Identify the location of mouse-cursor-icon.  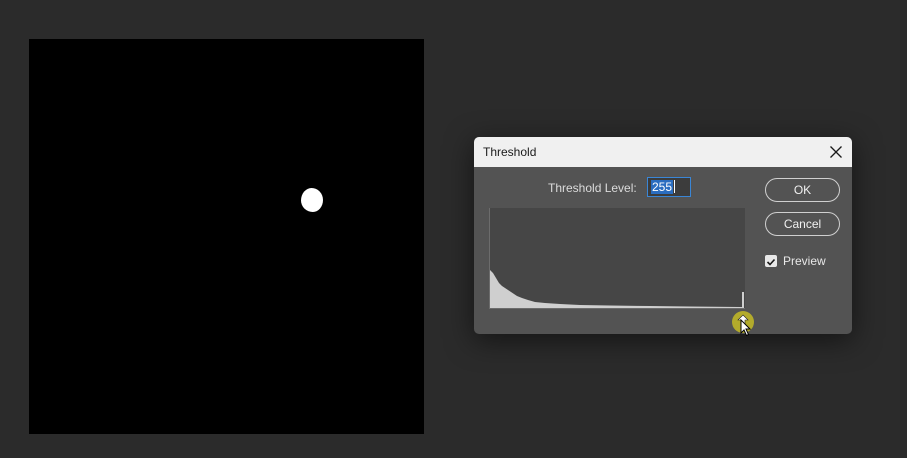
(746, 328).